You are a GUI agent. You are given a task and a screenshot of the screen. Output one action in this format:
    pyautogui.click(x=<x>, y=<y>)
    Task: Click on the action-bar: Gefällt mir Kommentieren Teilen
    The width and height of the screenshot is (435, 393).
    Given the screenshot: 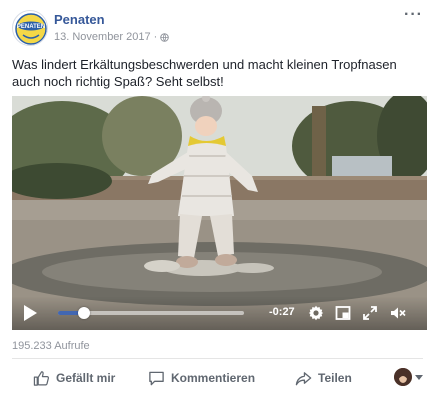 What is the action you would take?
    pyautogui.click(x=217, y=378)
    